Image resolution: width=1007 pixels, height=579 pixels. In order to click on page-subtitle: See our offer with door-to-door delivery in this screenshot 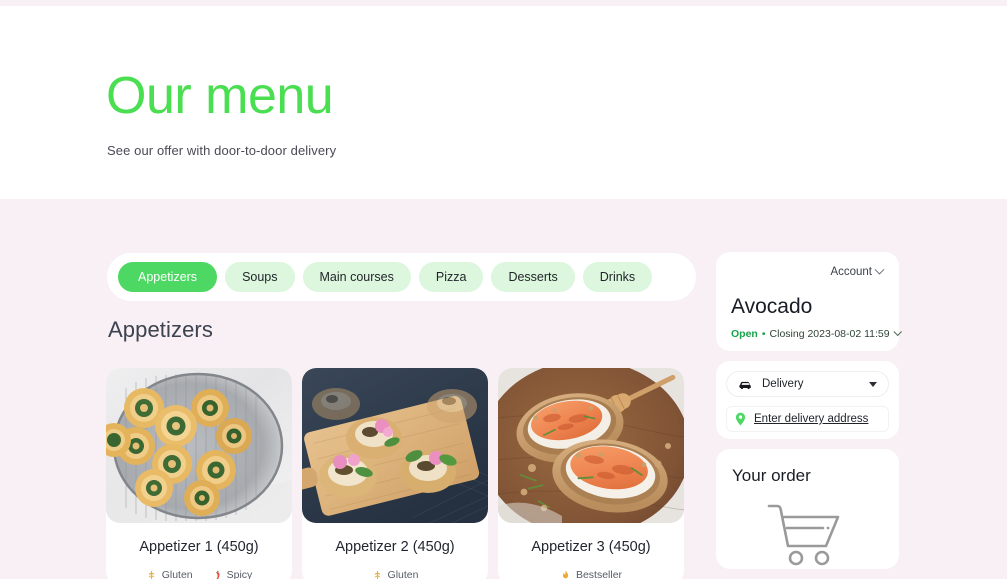, I will do `click(222, 150)`.